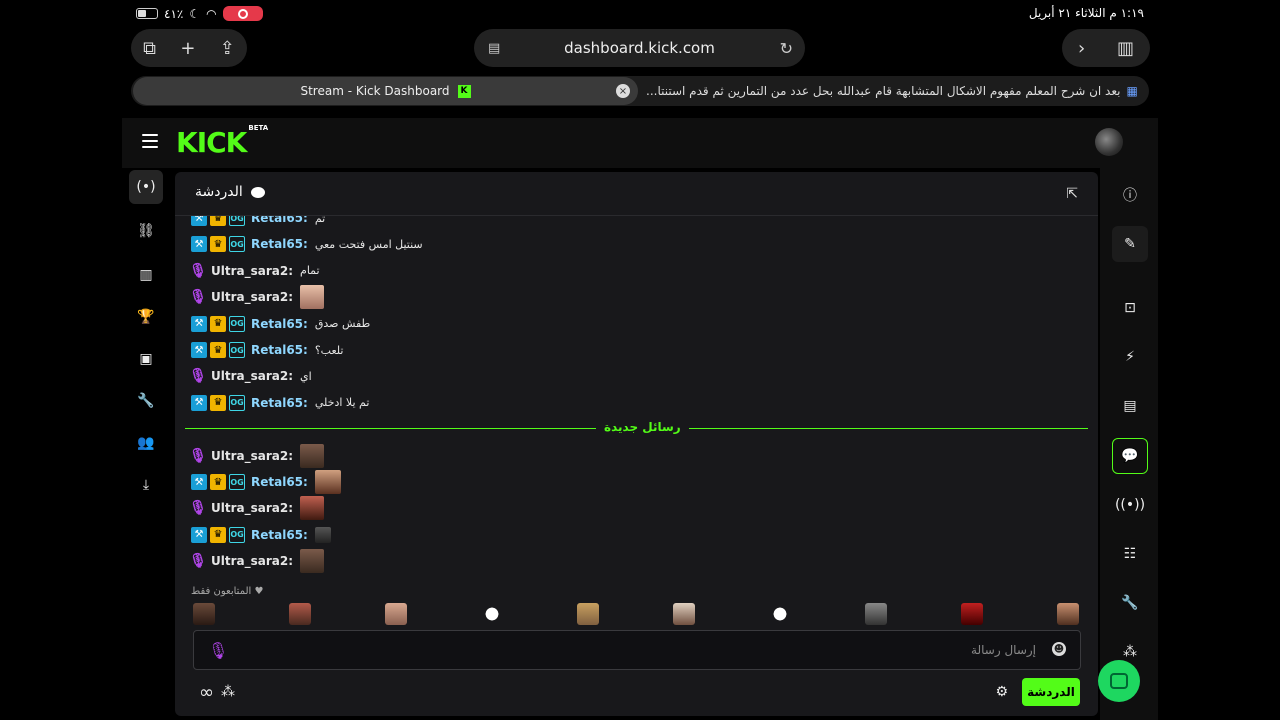 The width and height of the screenshot is (1280, 720). What do you see at coordinates (1072, 194) in the screenshot?
I see `popout-icon: ⇱` at bounding box center [1072, 194].